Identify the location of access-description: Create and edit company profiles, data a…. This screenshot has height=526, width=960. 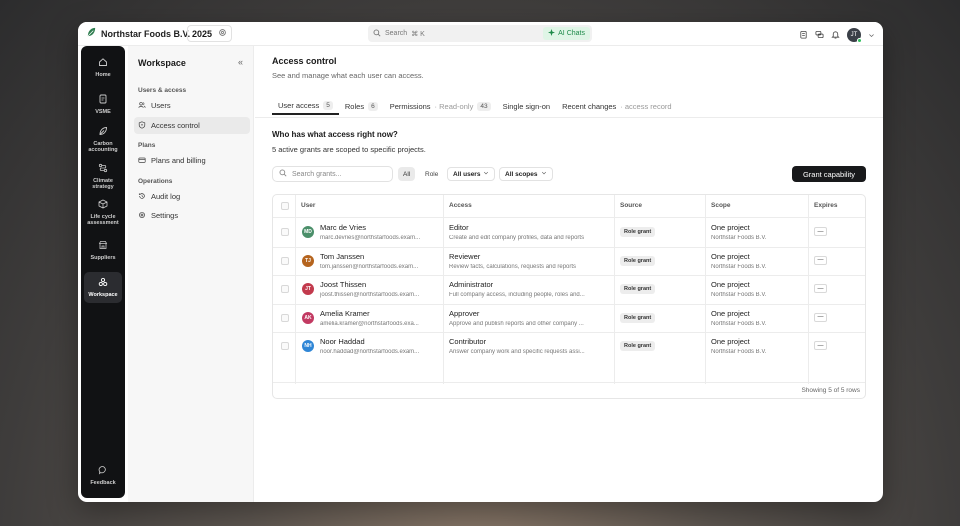
(517, 238).